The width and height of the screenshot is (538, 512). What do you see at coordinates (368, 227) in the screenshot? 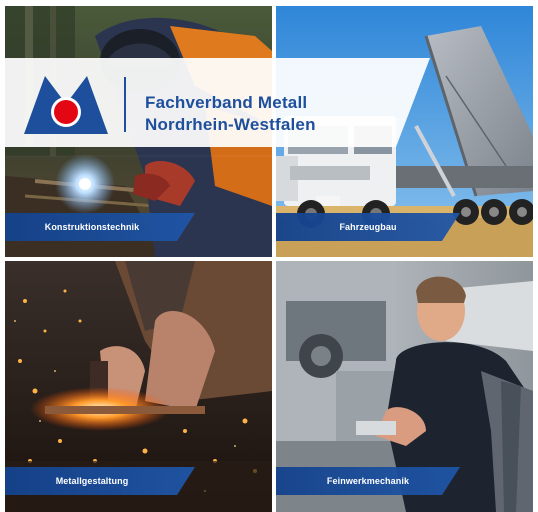
I see `tile-label-fahrzeugbau: Fahrzeugbau` at bounding box center [368, 227].